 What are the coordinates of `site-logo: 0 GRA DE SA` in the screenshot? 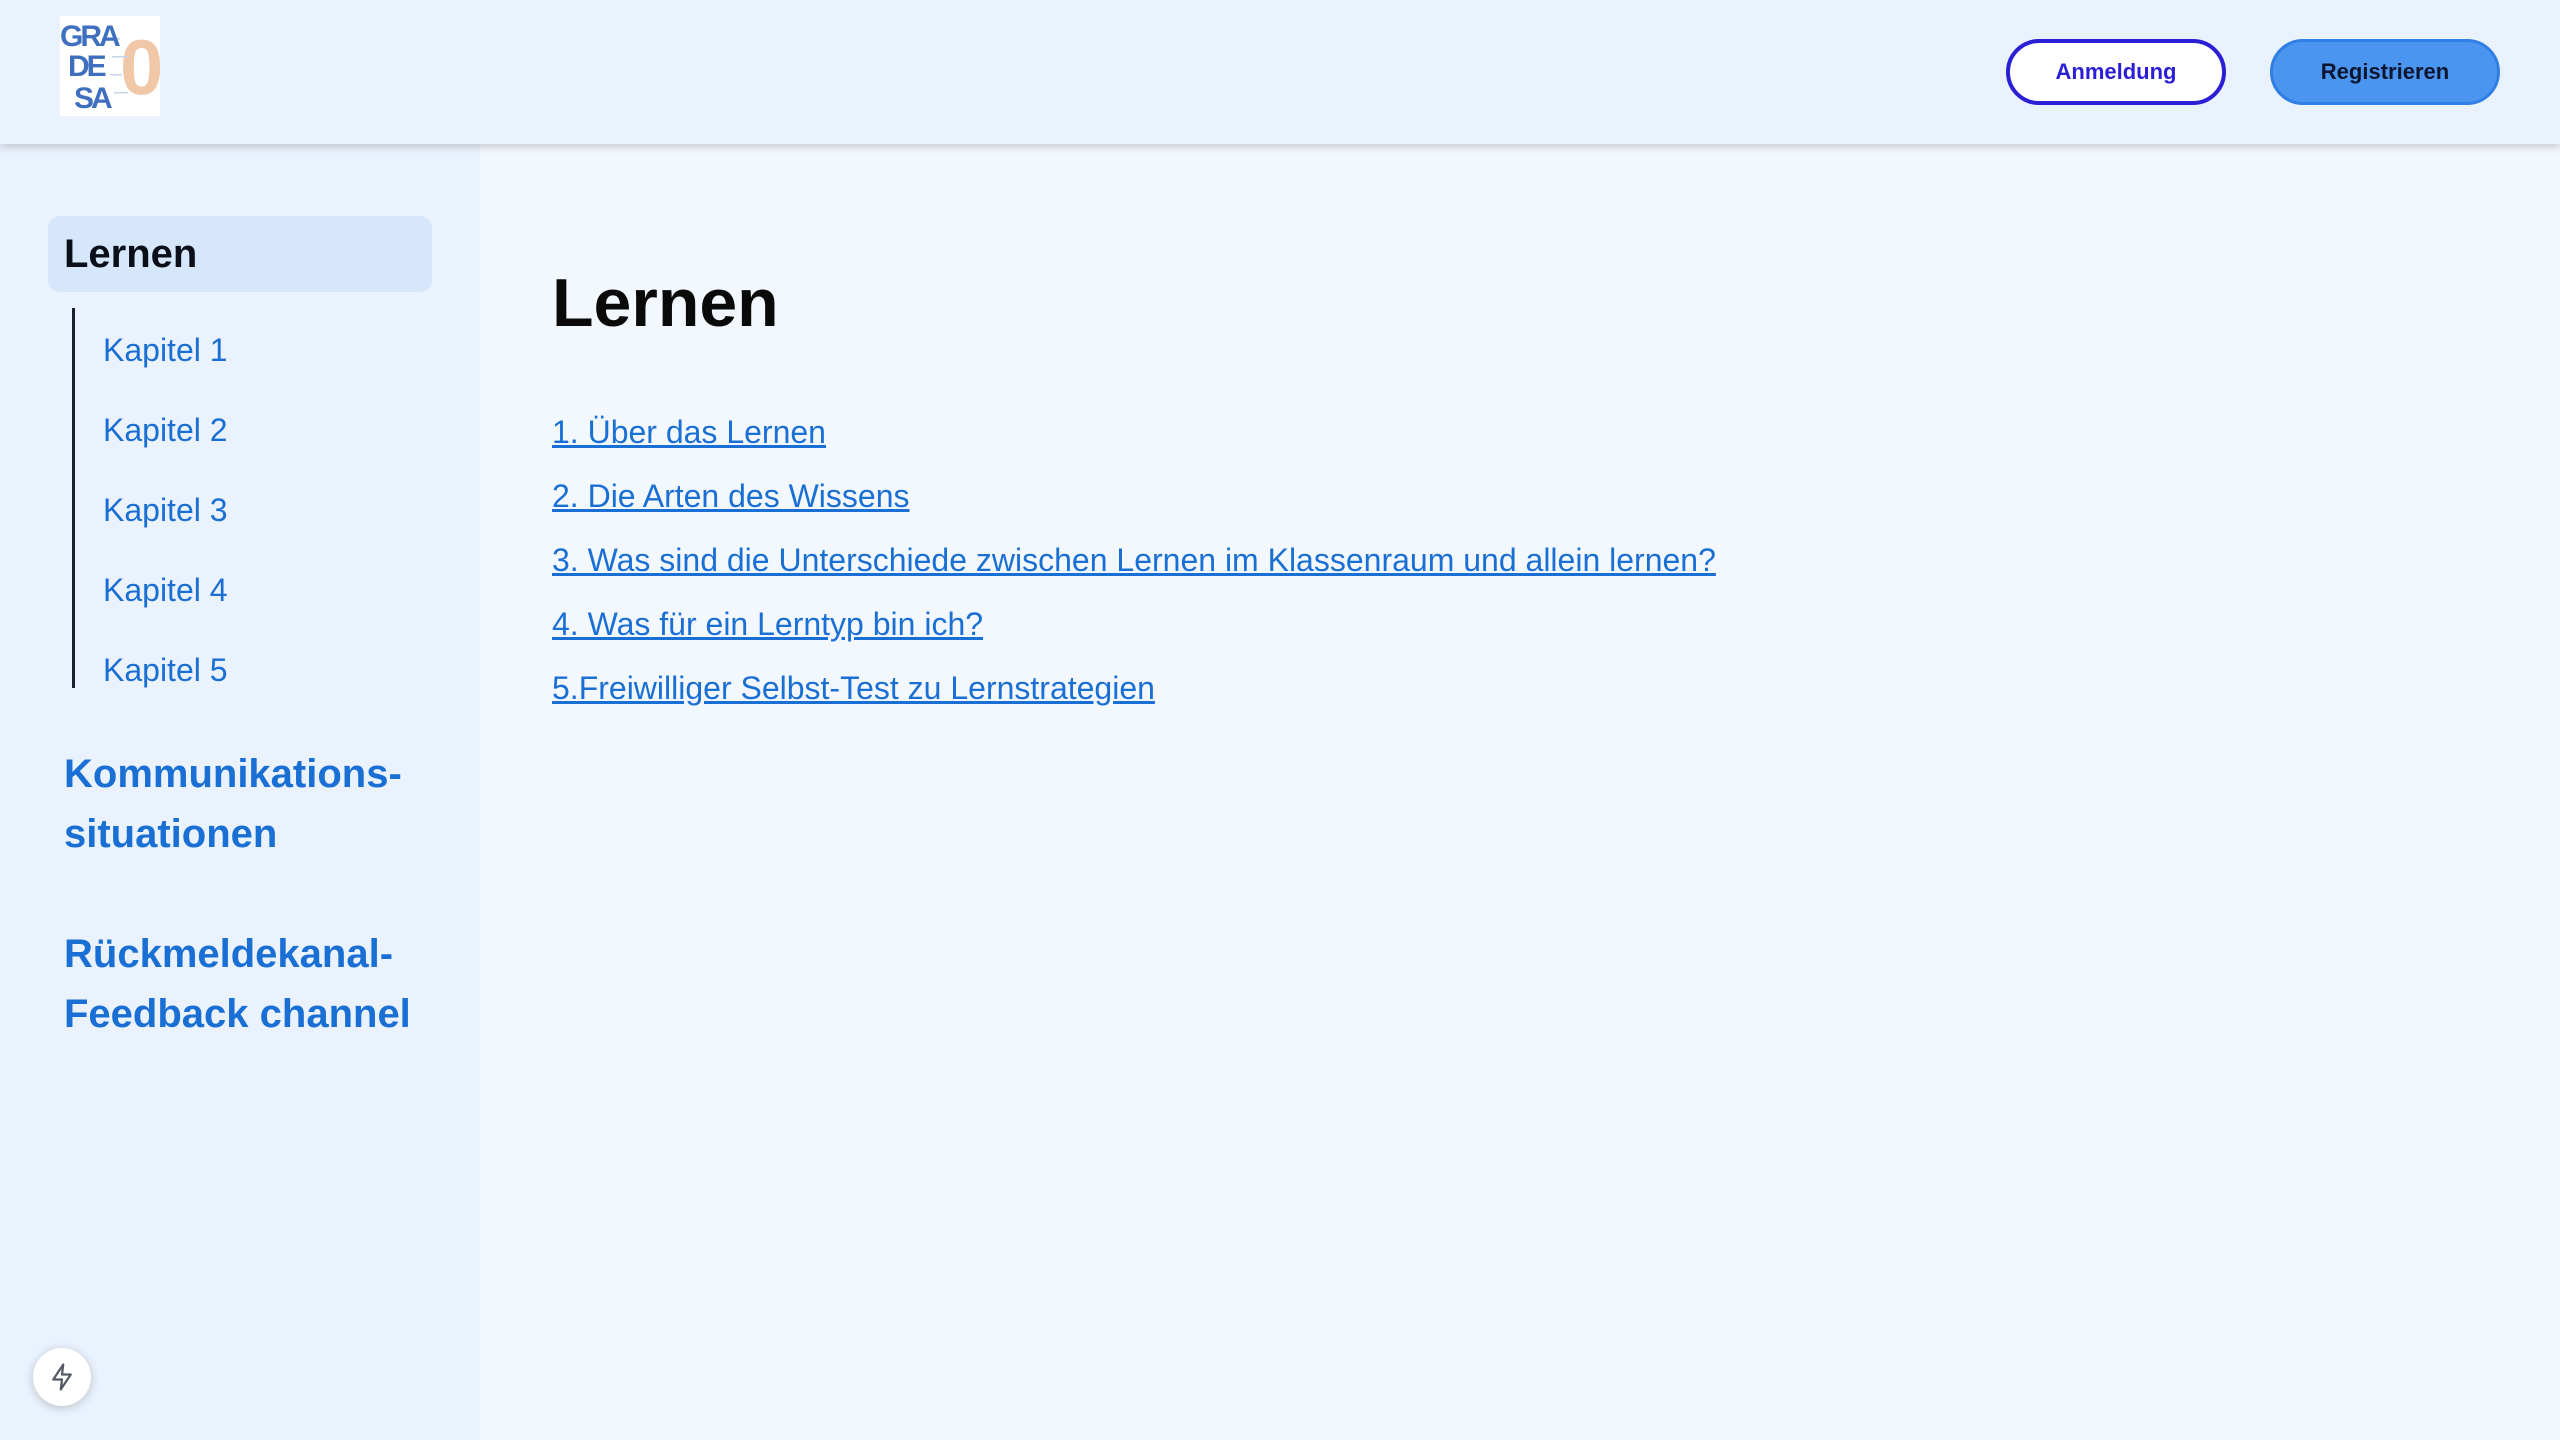 It's located at (110, 66).